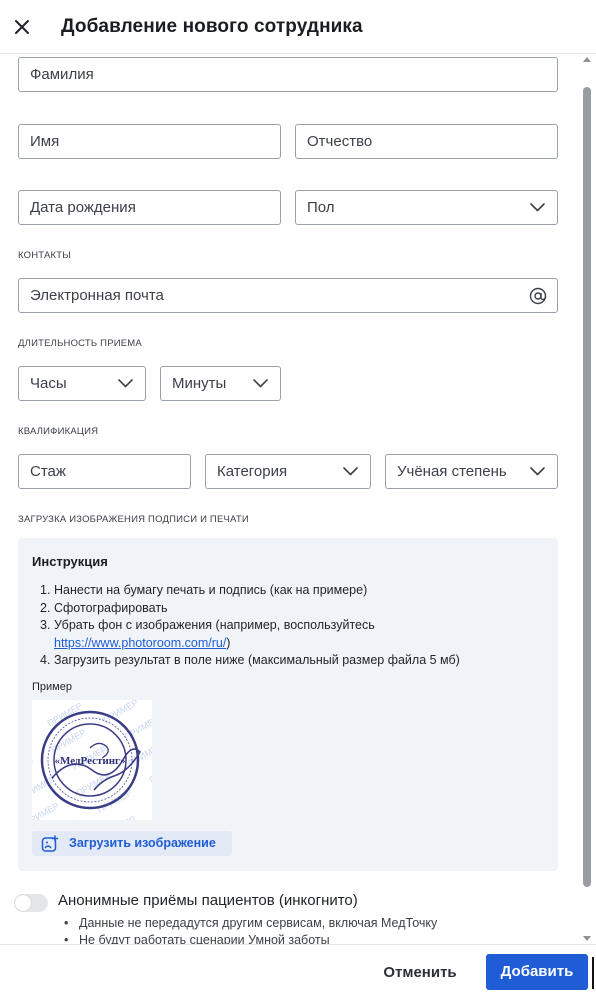 Image resolution: width=596 pixels, height=996 pixels. Describe the element at coordinates (199, 383) in the screenshot. I see `minutes-placeholder: Минуты` at that location.